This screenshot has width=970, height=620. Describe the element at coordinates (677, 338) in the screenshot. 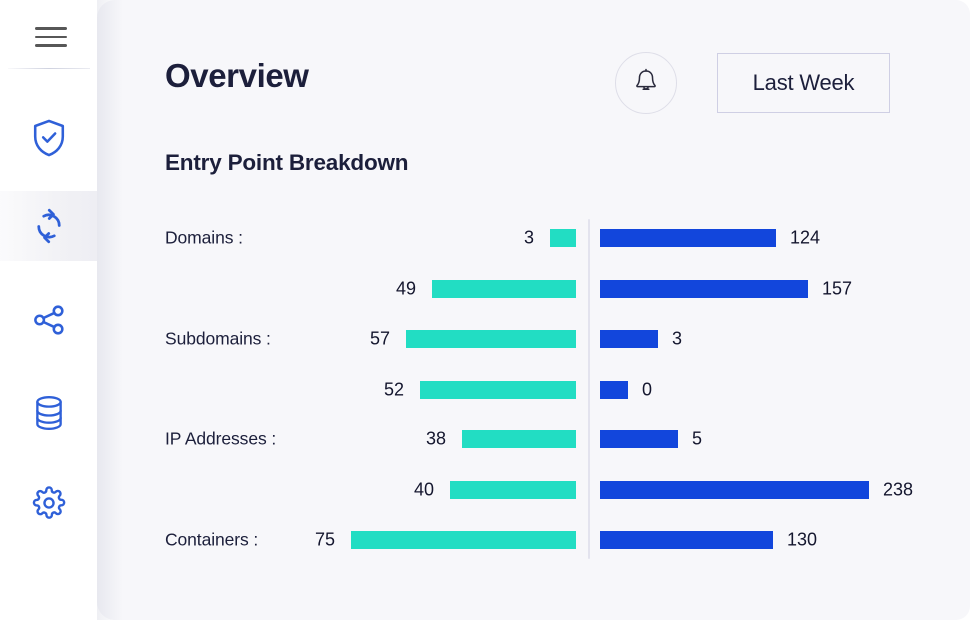

I see `right-value: 3` at that location.